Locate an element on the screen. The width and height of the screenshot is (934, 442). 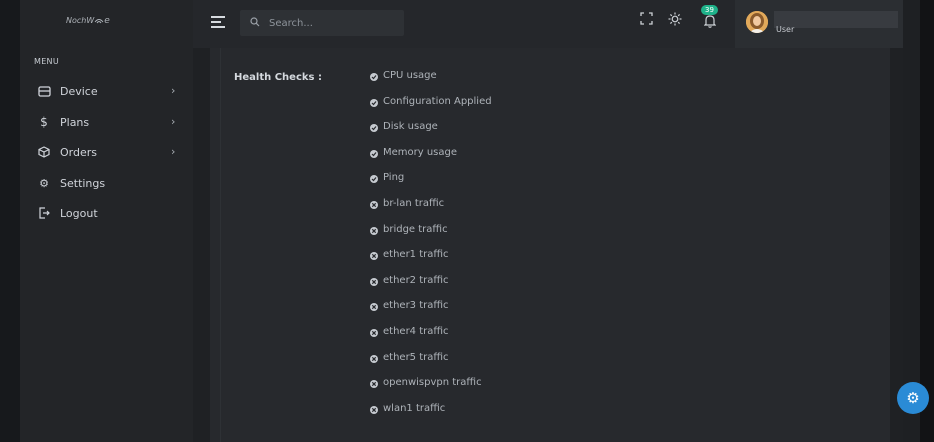
sidebar-item-label: Device is located at coordinates (79, 91).